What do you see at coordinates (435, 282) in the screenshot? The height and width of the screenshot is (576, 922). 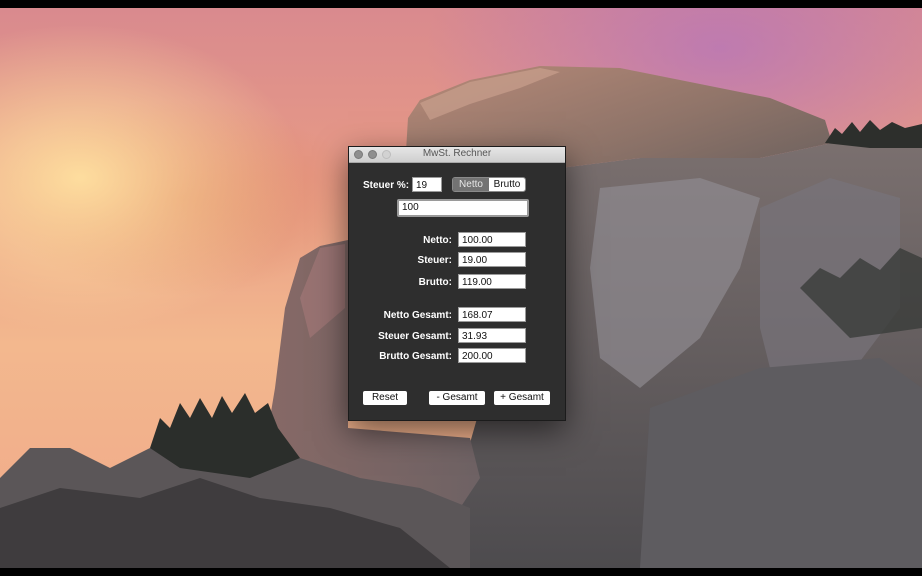 I see `brutto-label: Brutto:` at bounding box center [435, 282].